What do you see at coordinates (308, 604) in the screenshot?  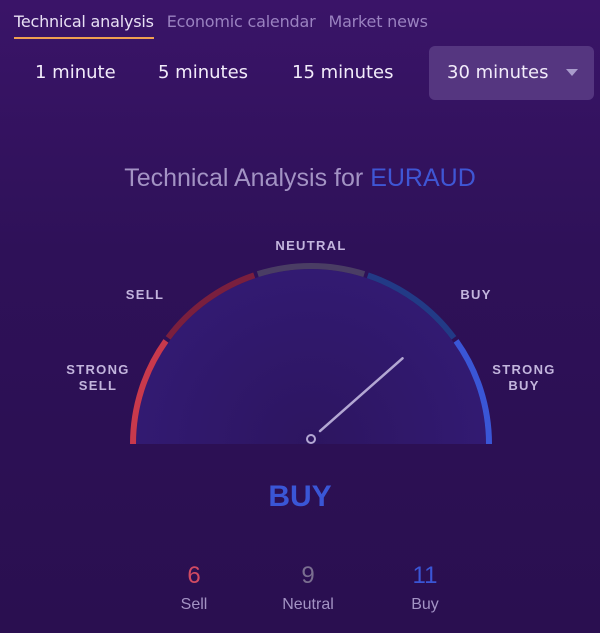 I see `count-neutral-label: Neutral` at bounding box center [308, 604].